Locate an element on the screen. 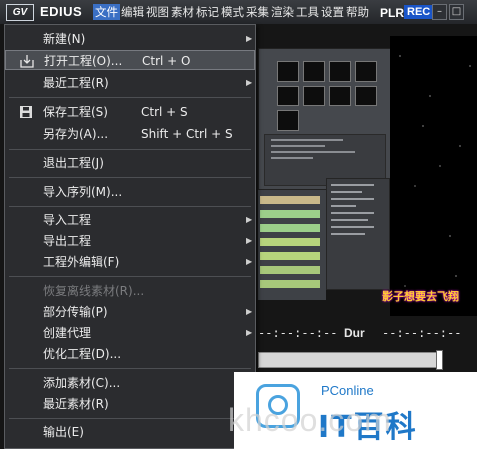 The height and width of the screenshot is (449, 477). menu-item-label: 最近素材(R) is located at coordinates (76, 404).